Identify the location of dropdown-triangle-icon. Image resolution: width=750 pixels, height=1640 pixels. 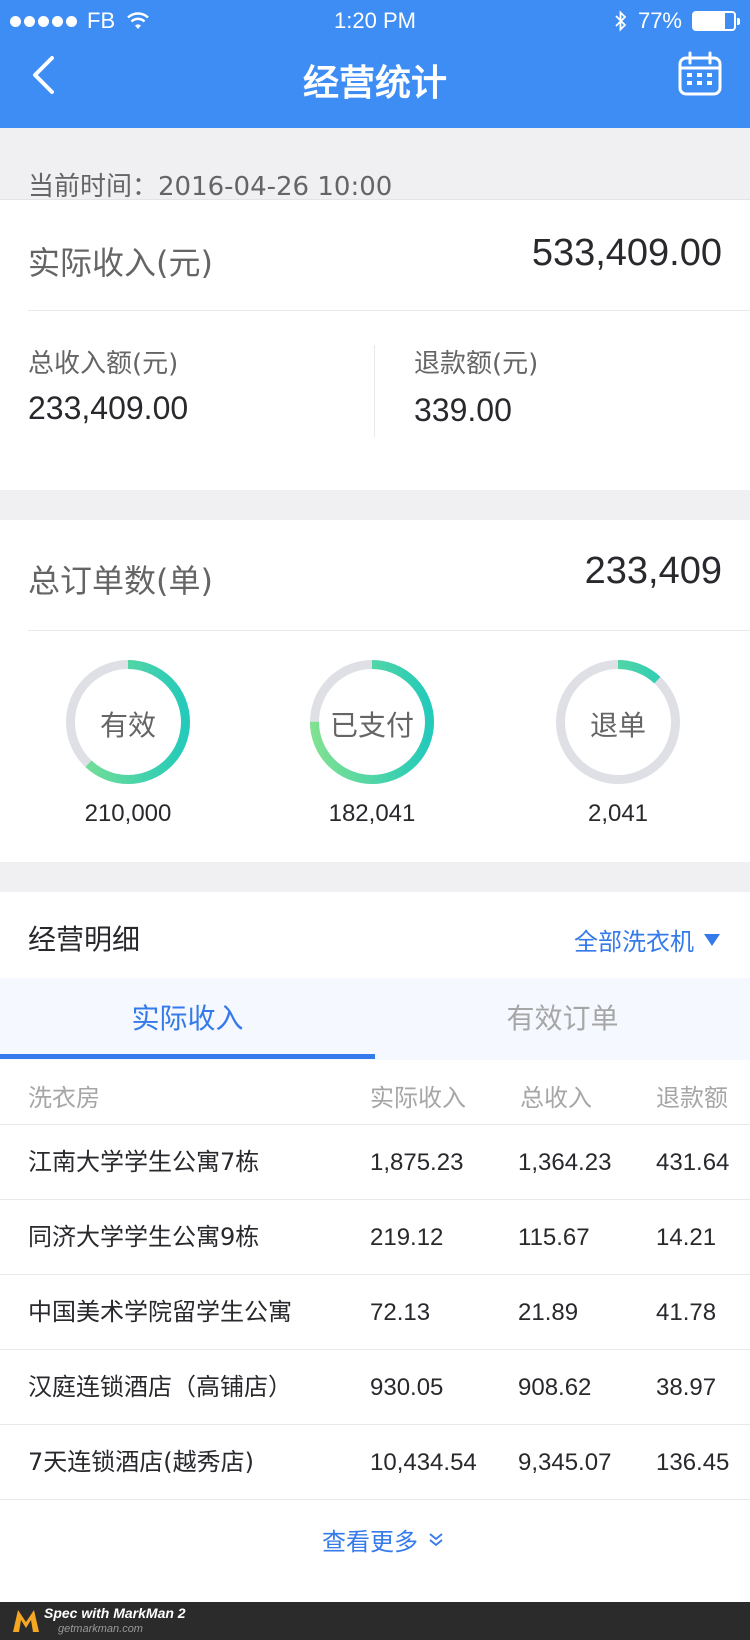
(712, 939).